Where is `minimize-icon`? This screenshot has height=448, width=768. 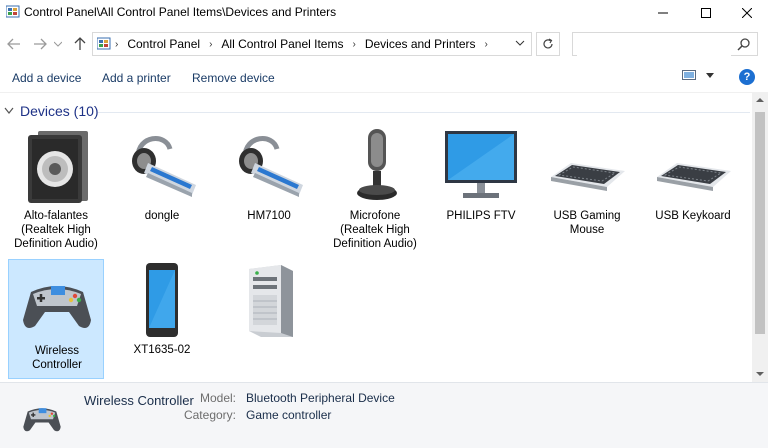
minimize-icon is located at coordinates (663, 13).